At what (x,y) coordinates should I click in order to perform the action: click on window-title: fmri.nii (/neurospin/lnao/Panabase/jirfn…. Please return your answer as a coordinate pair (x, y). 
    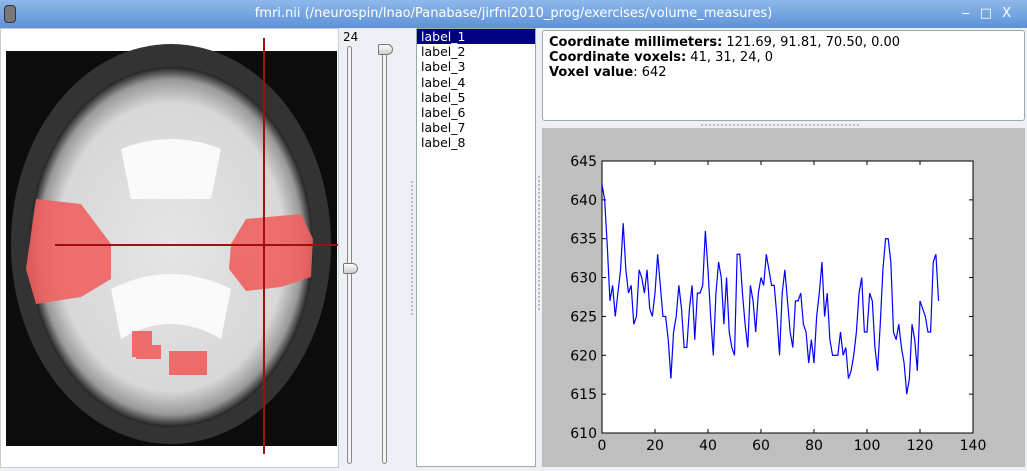
    Looking at the image, I should click on (514, 13).